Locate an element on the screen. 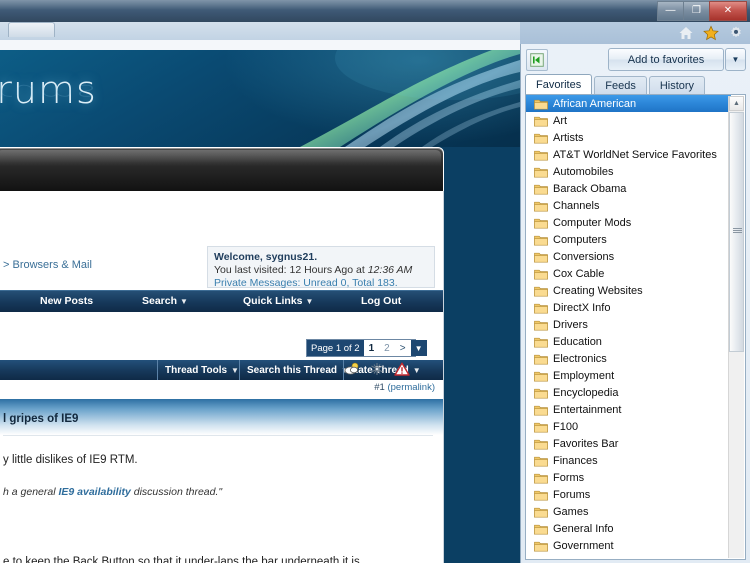 The height and width of the screenshot is (563, 750). favorites-item-african-american: African American is located at coordinates (628, 103).